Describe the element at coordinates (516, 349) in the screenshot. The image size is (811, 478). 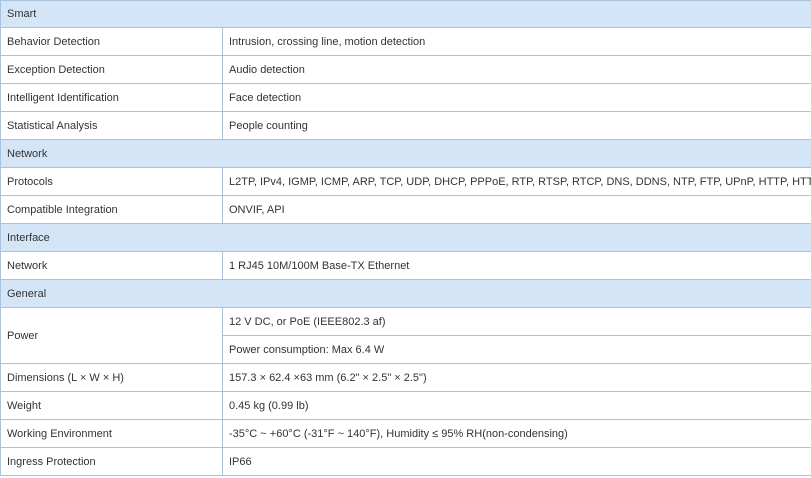
I see `spec-value: Power consumption: Max 6.4 W` at that location.